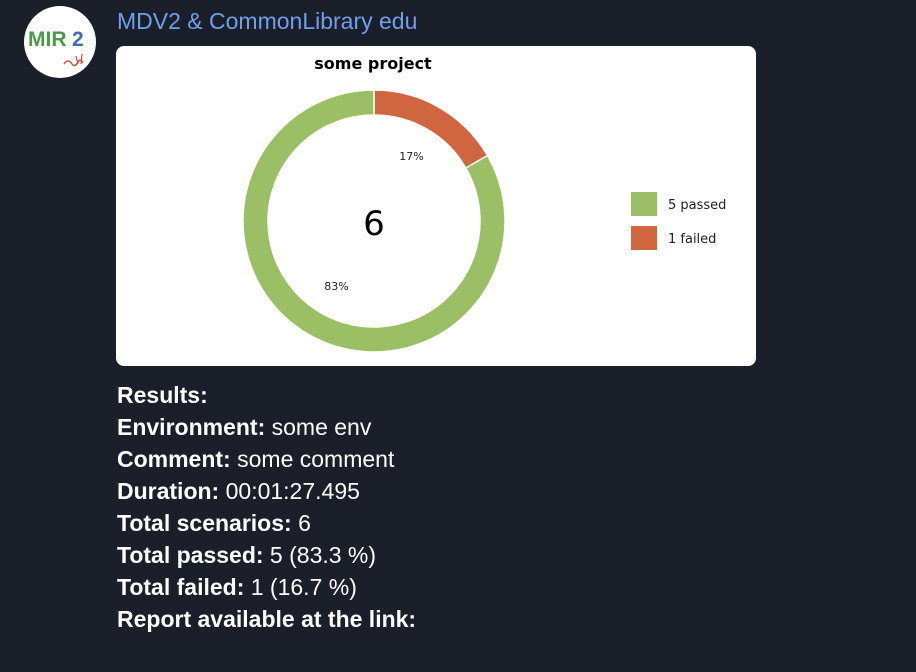 The image size is (916, 672). What do you see at coordinates (678, 221) in the screenshot?
I see `chart-legend: 5 passed 1 failed` at bounding box center [678, 221].